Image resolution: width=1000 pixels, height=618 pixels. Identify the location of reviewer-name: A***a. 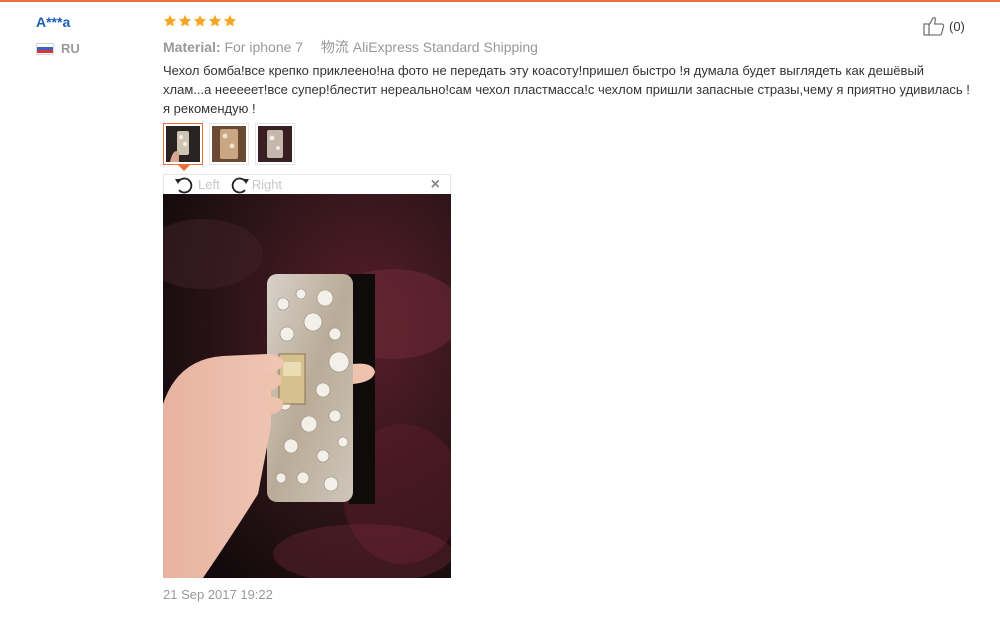
(53, 22).